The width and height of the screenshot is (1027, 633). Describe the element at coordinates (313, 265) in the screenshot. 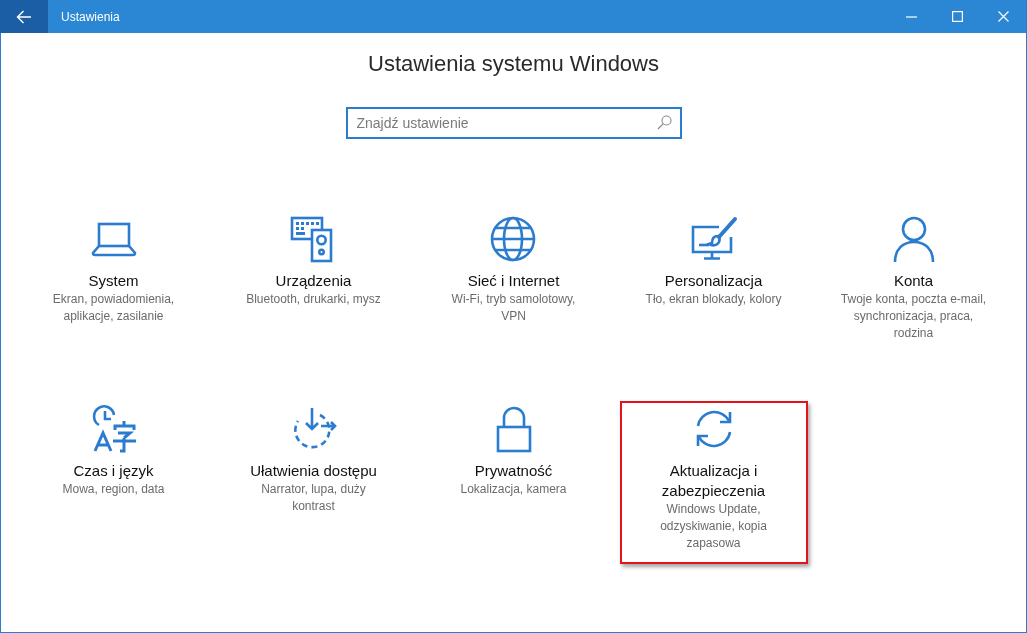

I see `category-tile: Urządzenia Bluetooth, drukarki, mysz` at that location.